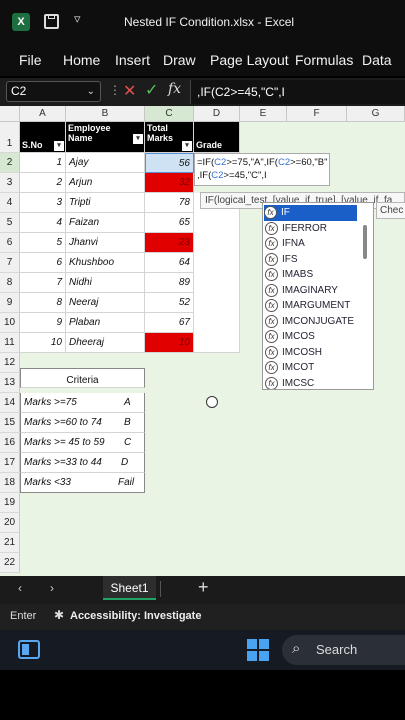  What do you see at coordinates (169, 203) in the screenshot?
I see `cell-marks: 78` at bounding box center [169, 203].